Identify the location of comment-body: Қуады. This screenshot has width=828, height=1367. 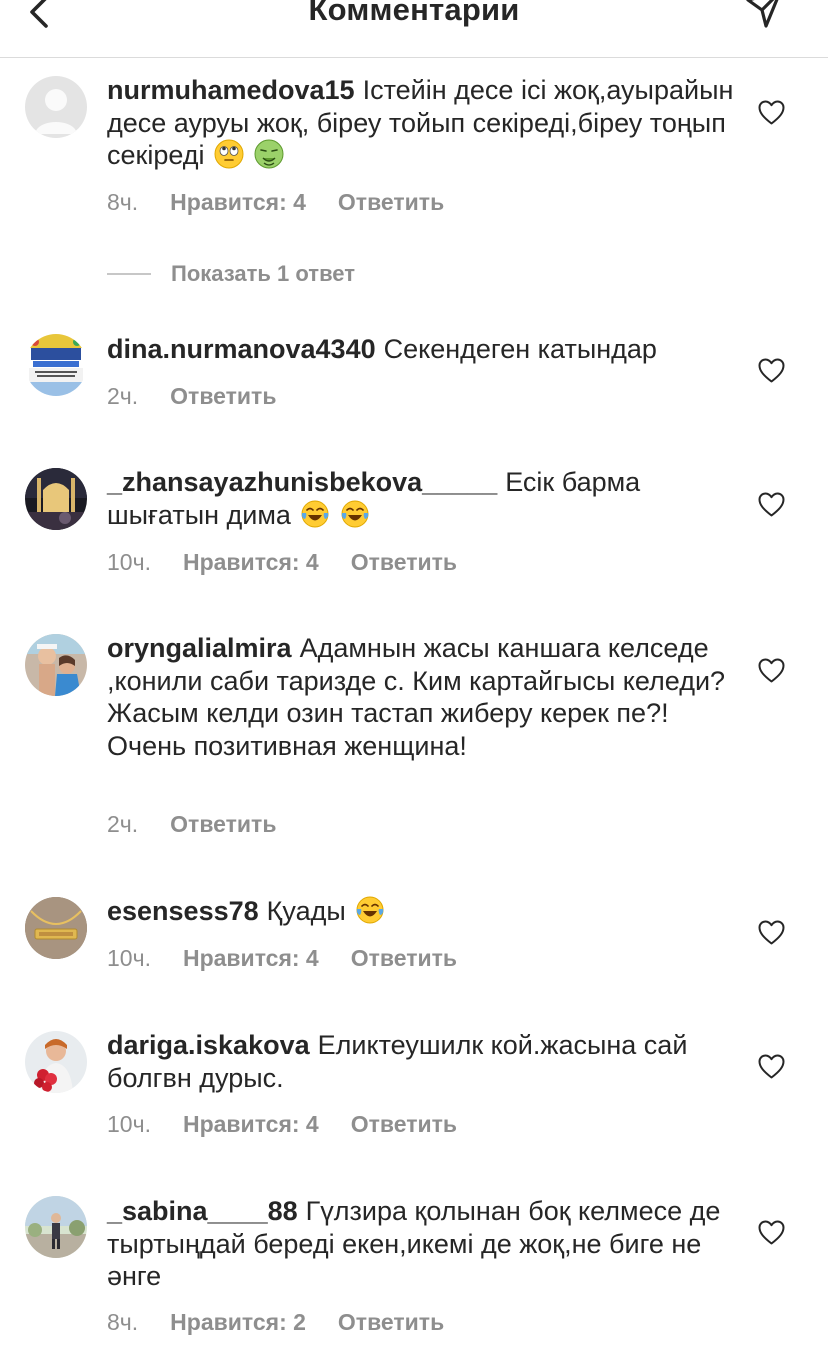
(306, 911).